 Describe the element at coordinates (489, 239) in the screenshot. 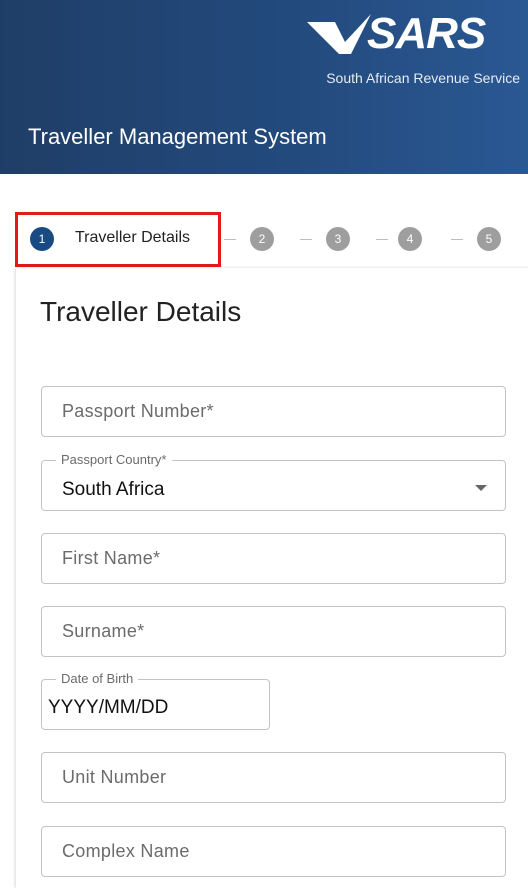

I see `step-5-indicator: 5` at that location.